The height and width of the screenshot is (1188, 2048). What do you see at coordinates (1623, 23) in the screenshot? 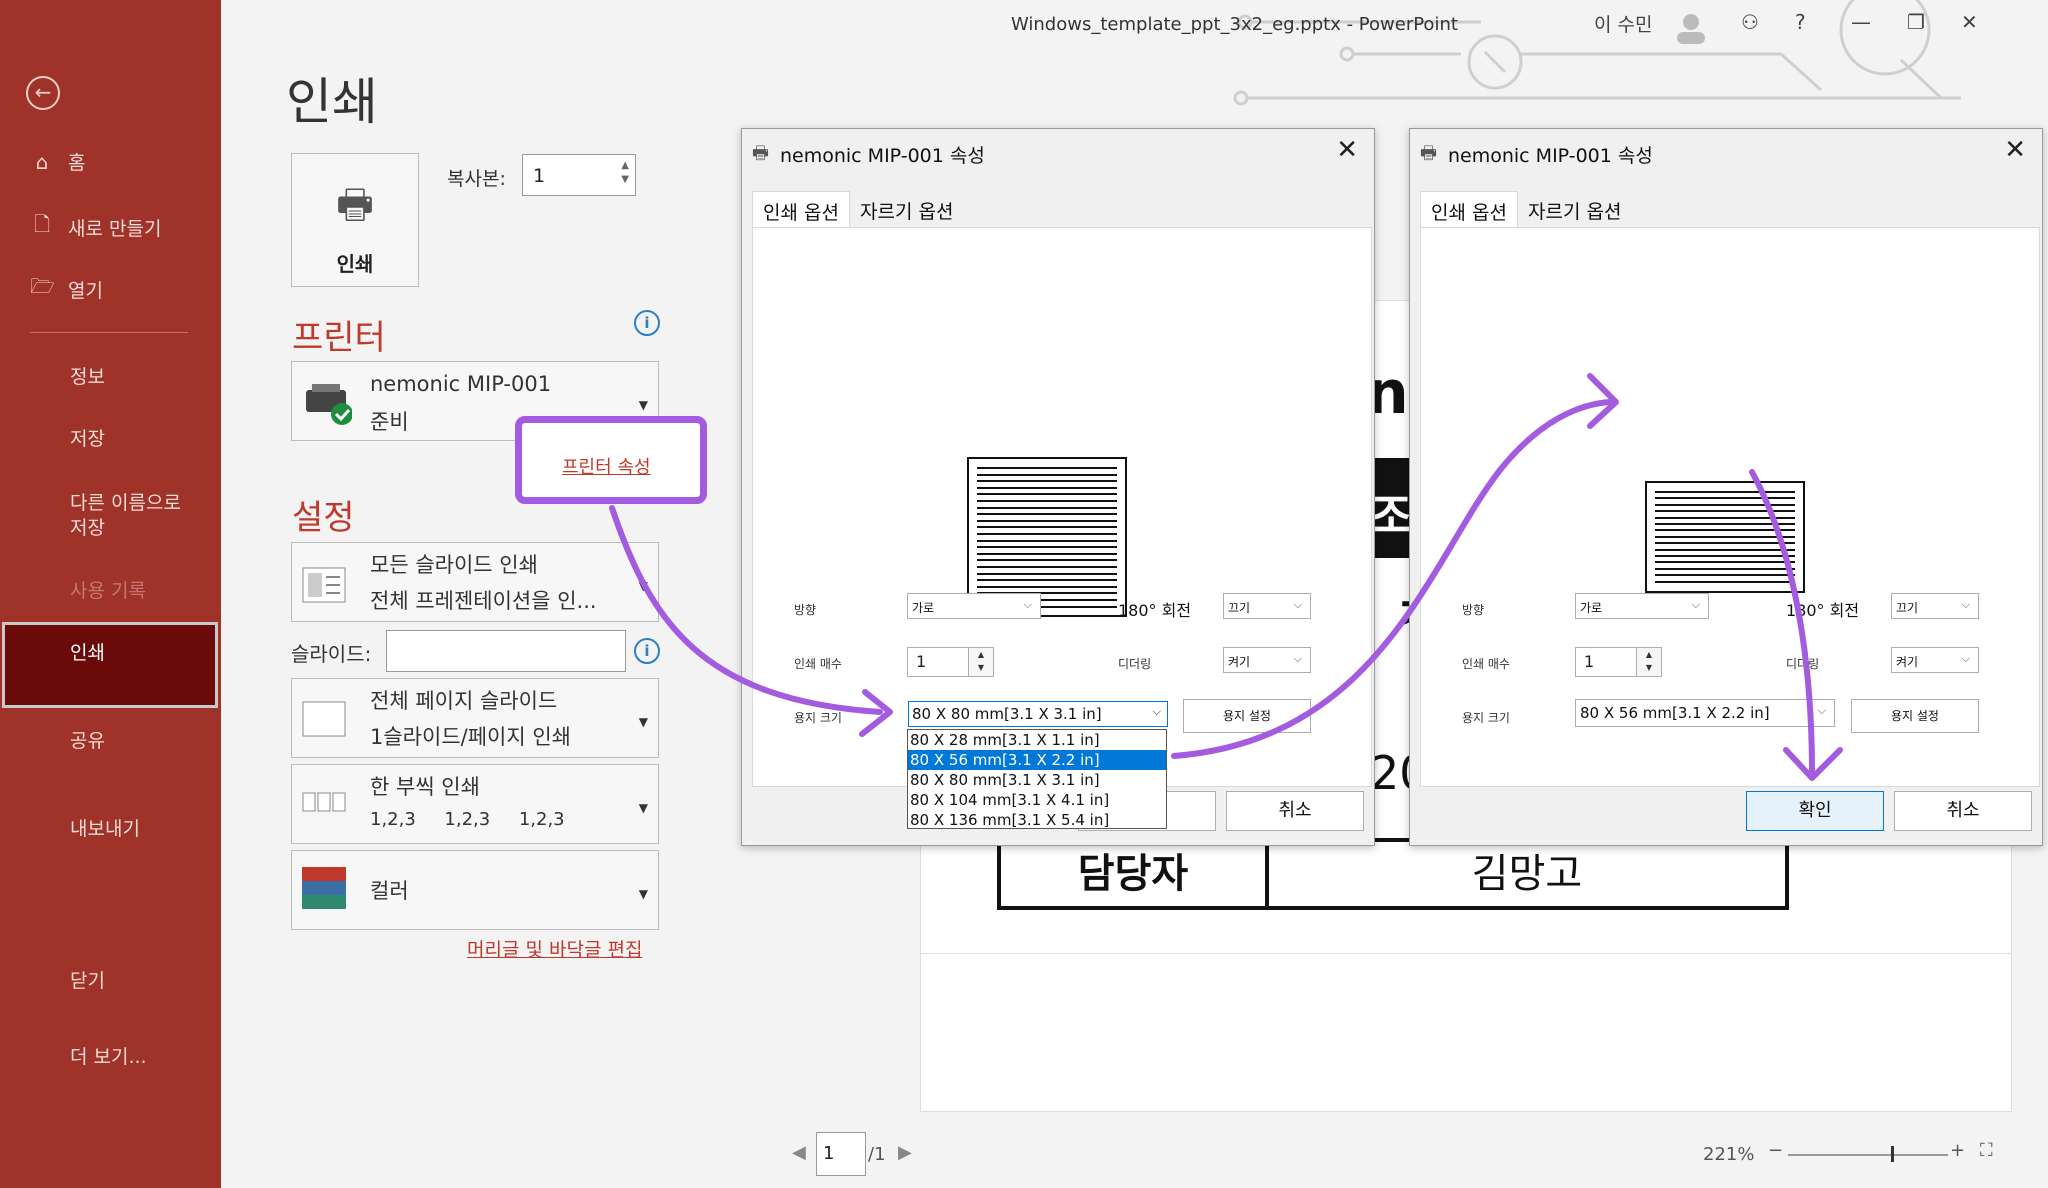
I see `account-name: 이 수민` at bounding box center [1623, 23].